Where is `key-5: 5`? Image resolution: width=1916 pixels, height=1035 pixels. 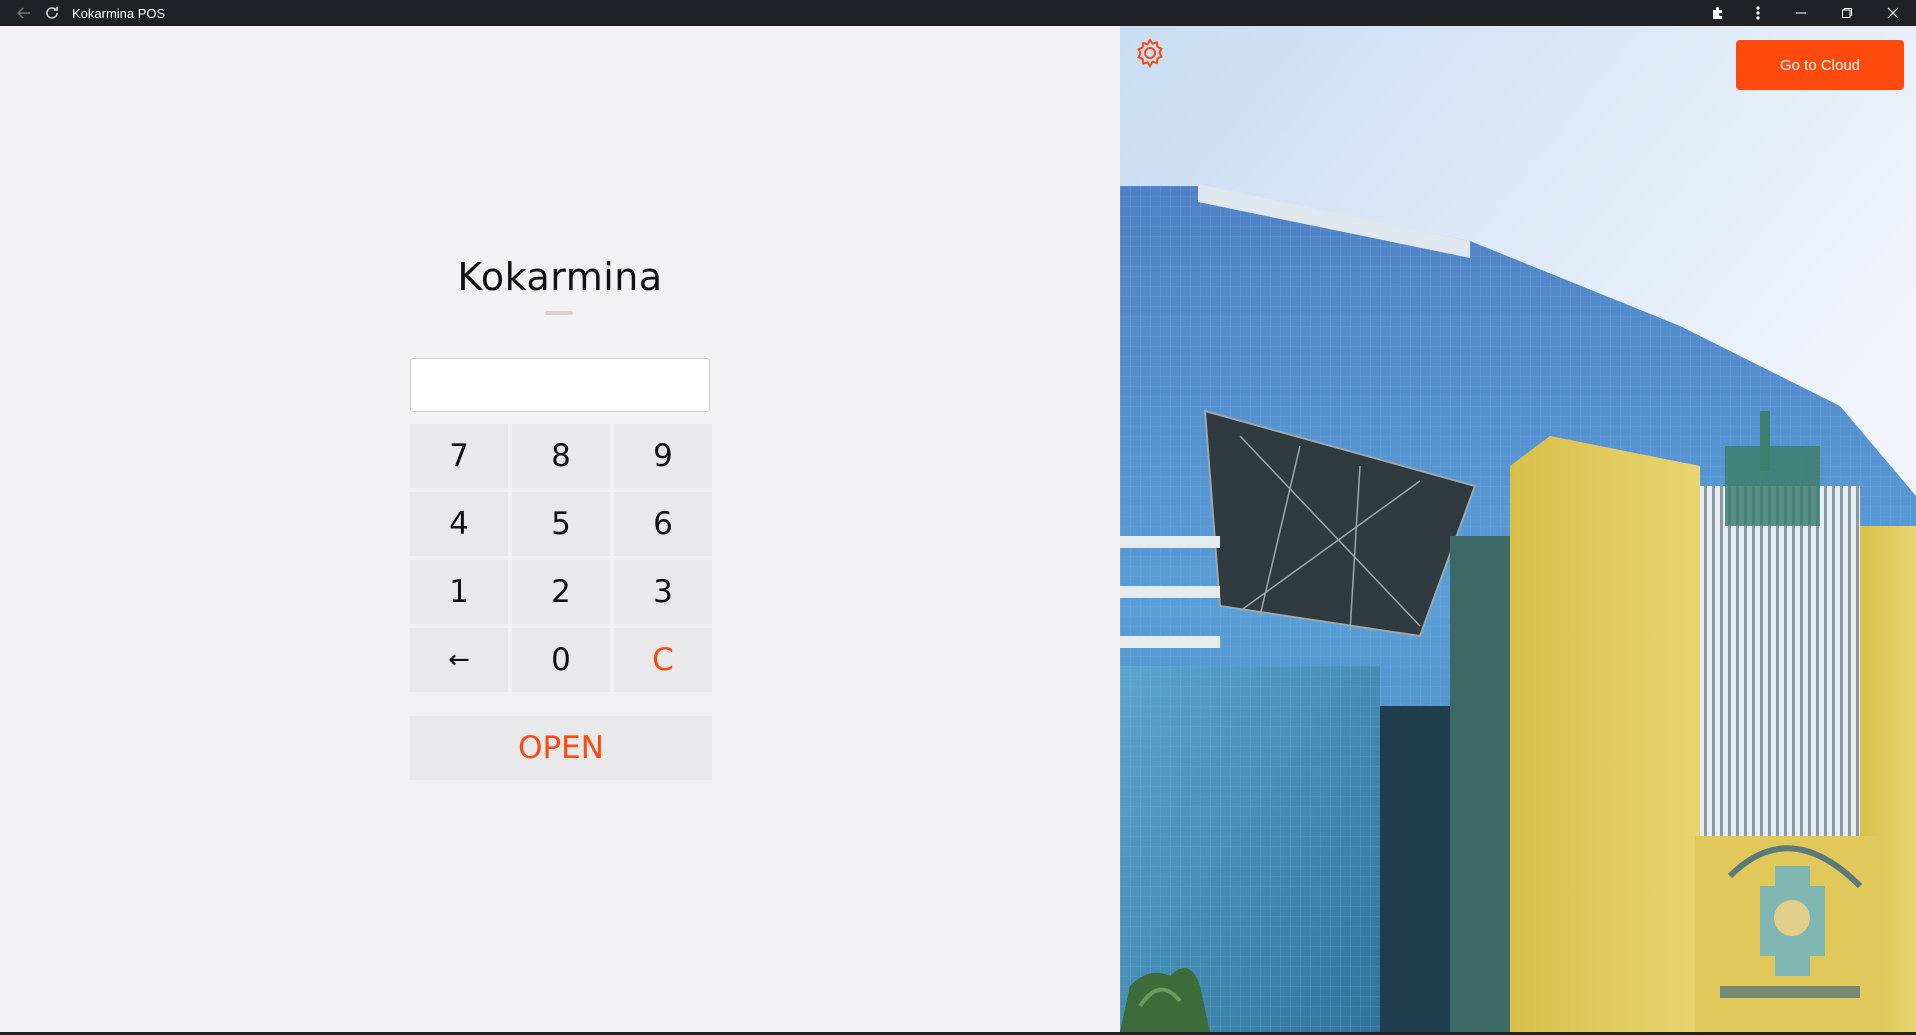
key-5: 5 is located at coordinates (561, 524).